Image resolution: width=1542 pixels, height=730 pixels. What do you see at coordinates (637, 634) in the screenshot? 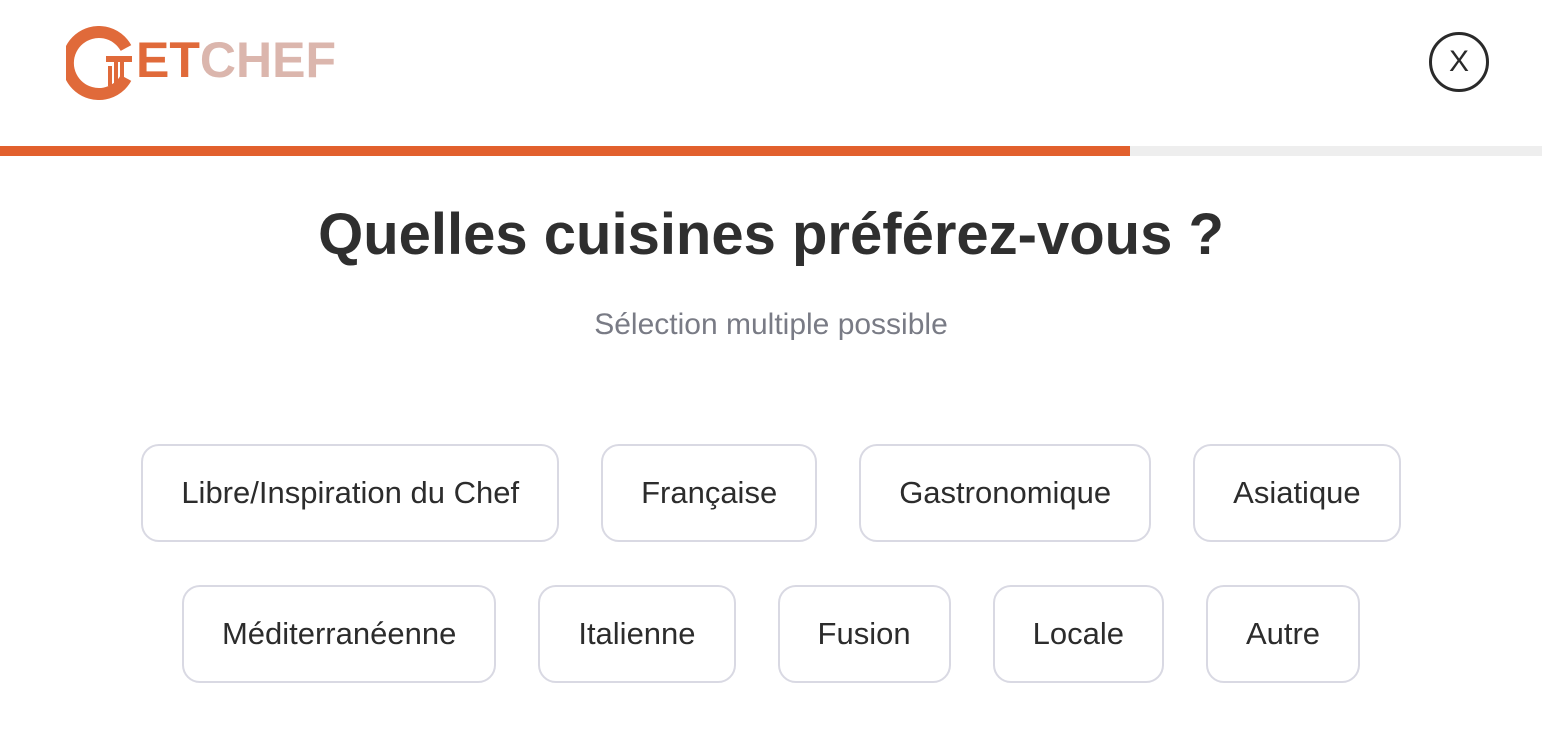
I see `option-italienne: Italienne` at bounding box center [637, 634].